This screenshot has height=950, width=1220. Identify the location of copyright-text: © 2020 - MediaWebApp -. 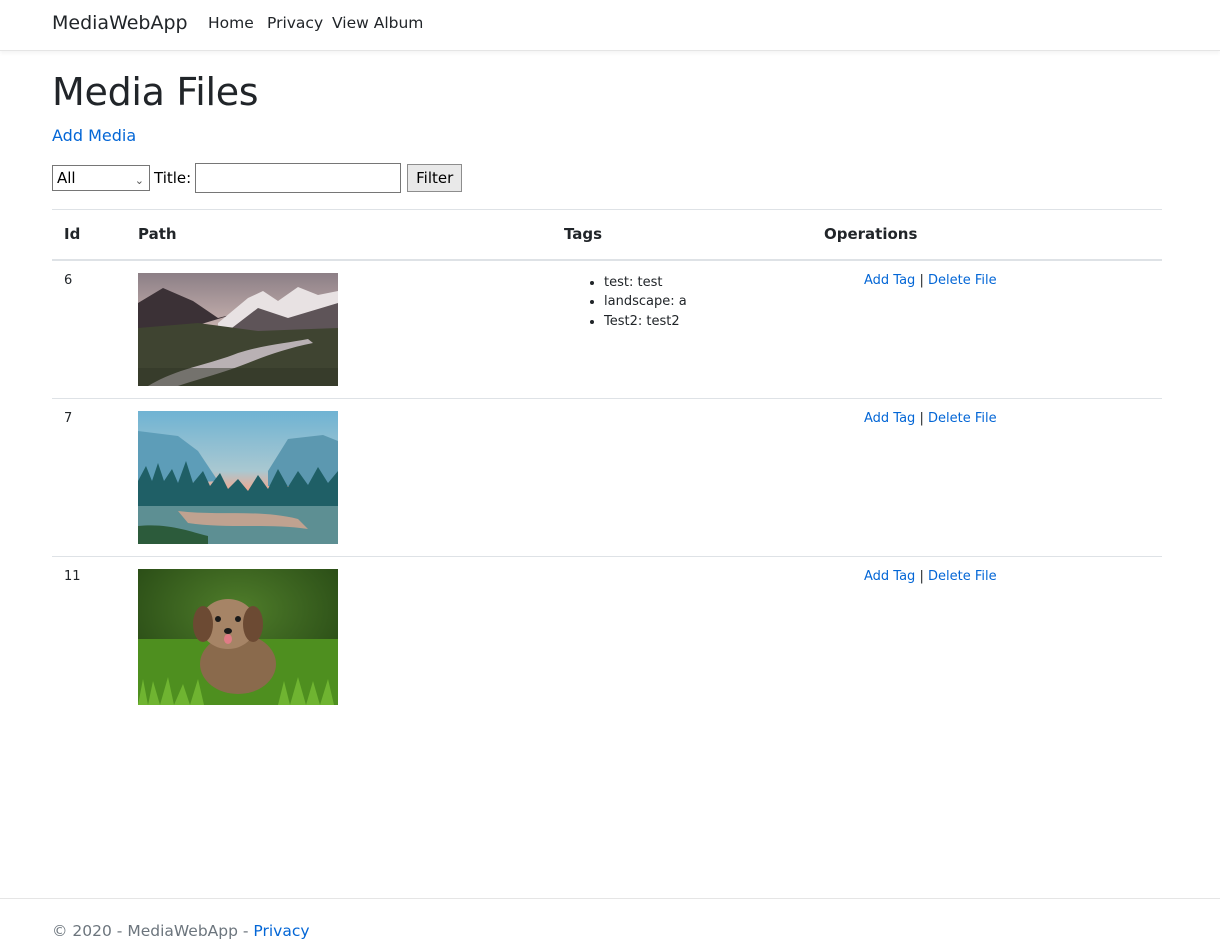
(153, 931).